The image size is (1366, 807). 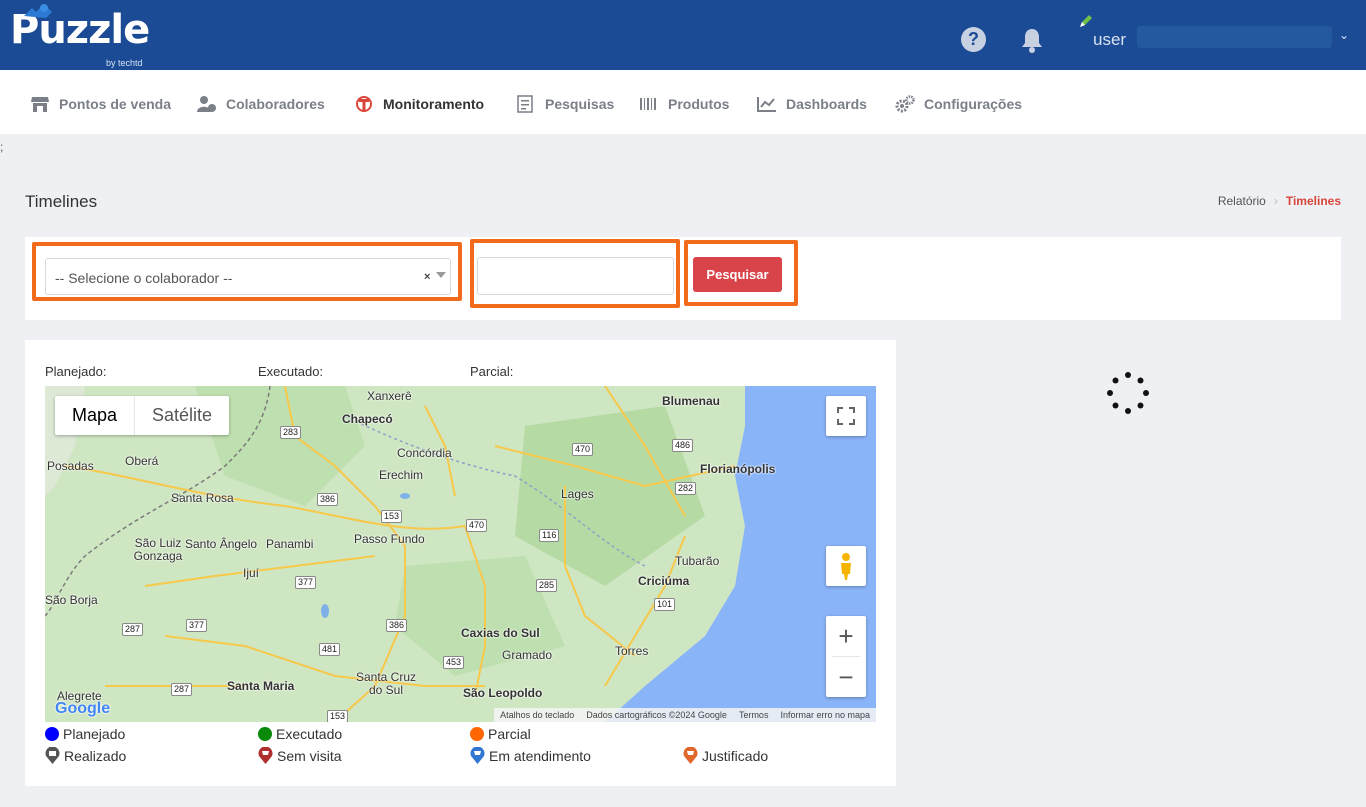 What do you see at coordinates (206, 104) in the screenshot?
I see `users-icon` at bounding box center [206, 104].